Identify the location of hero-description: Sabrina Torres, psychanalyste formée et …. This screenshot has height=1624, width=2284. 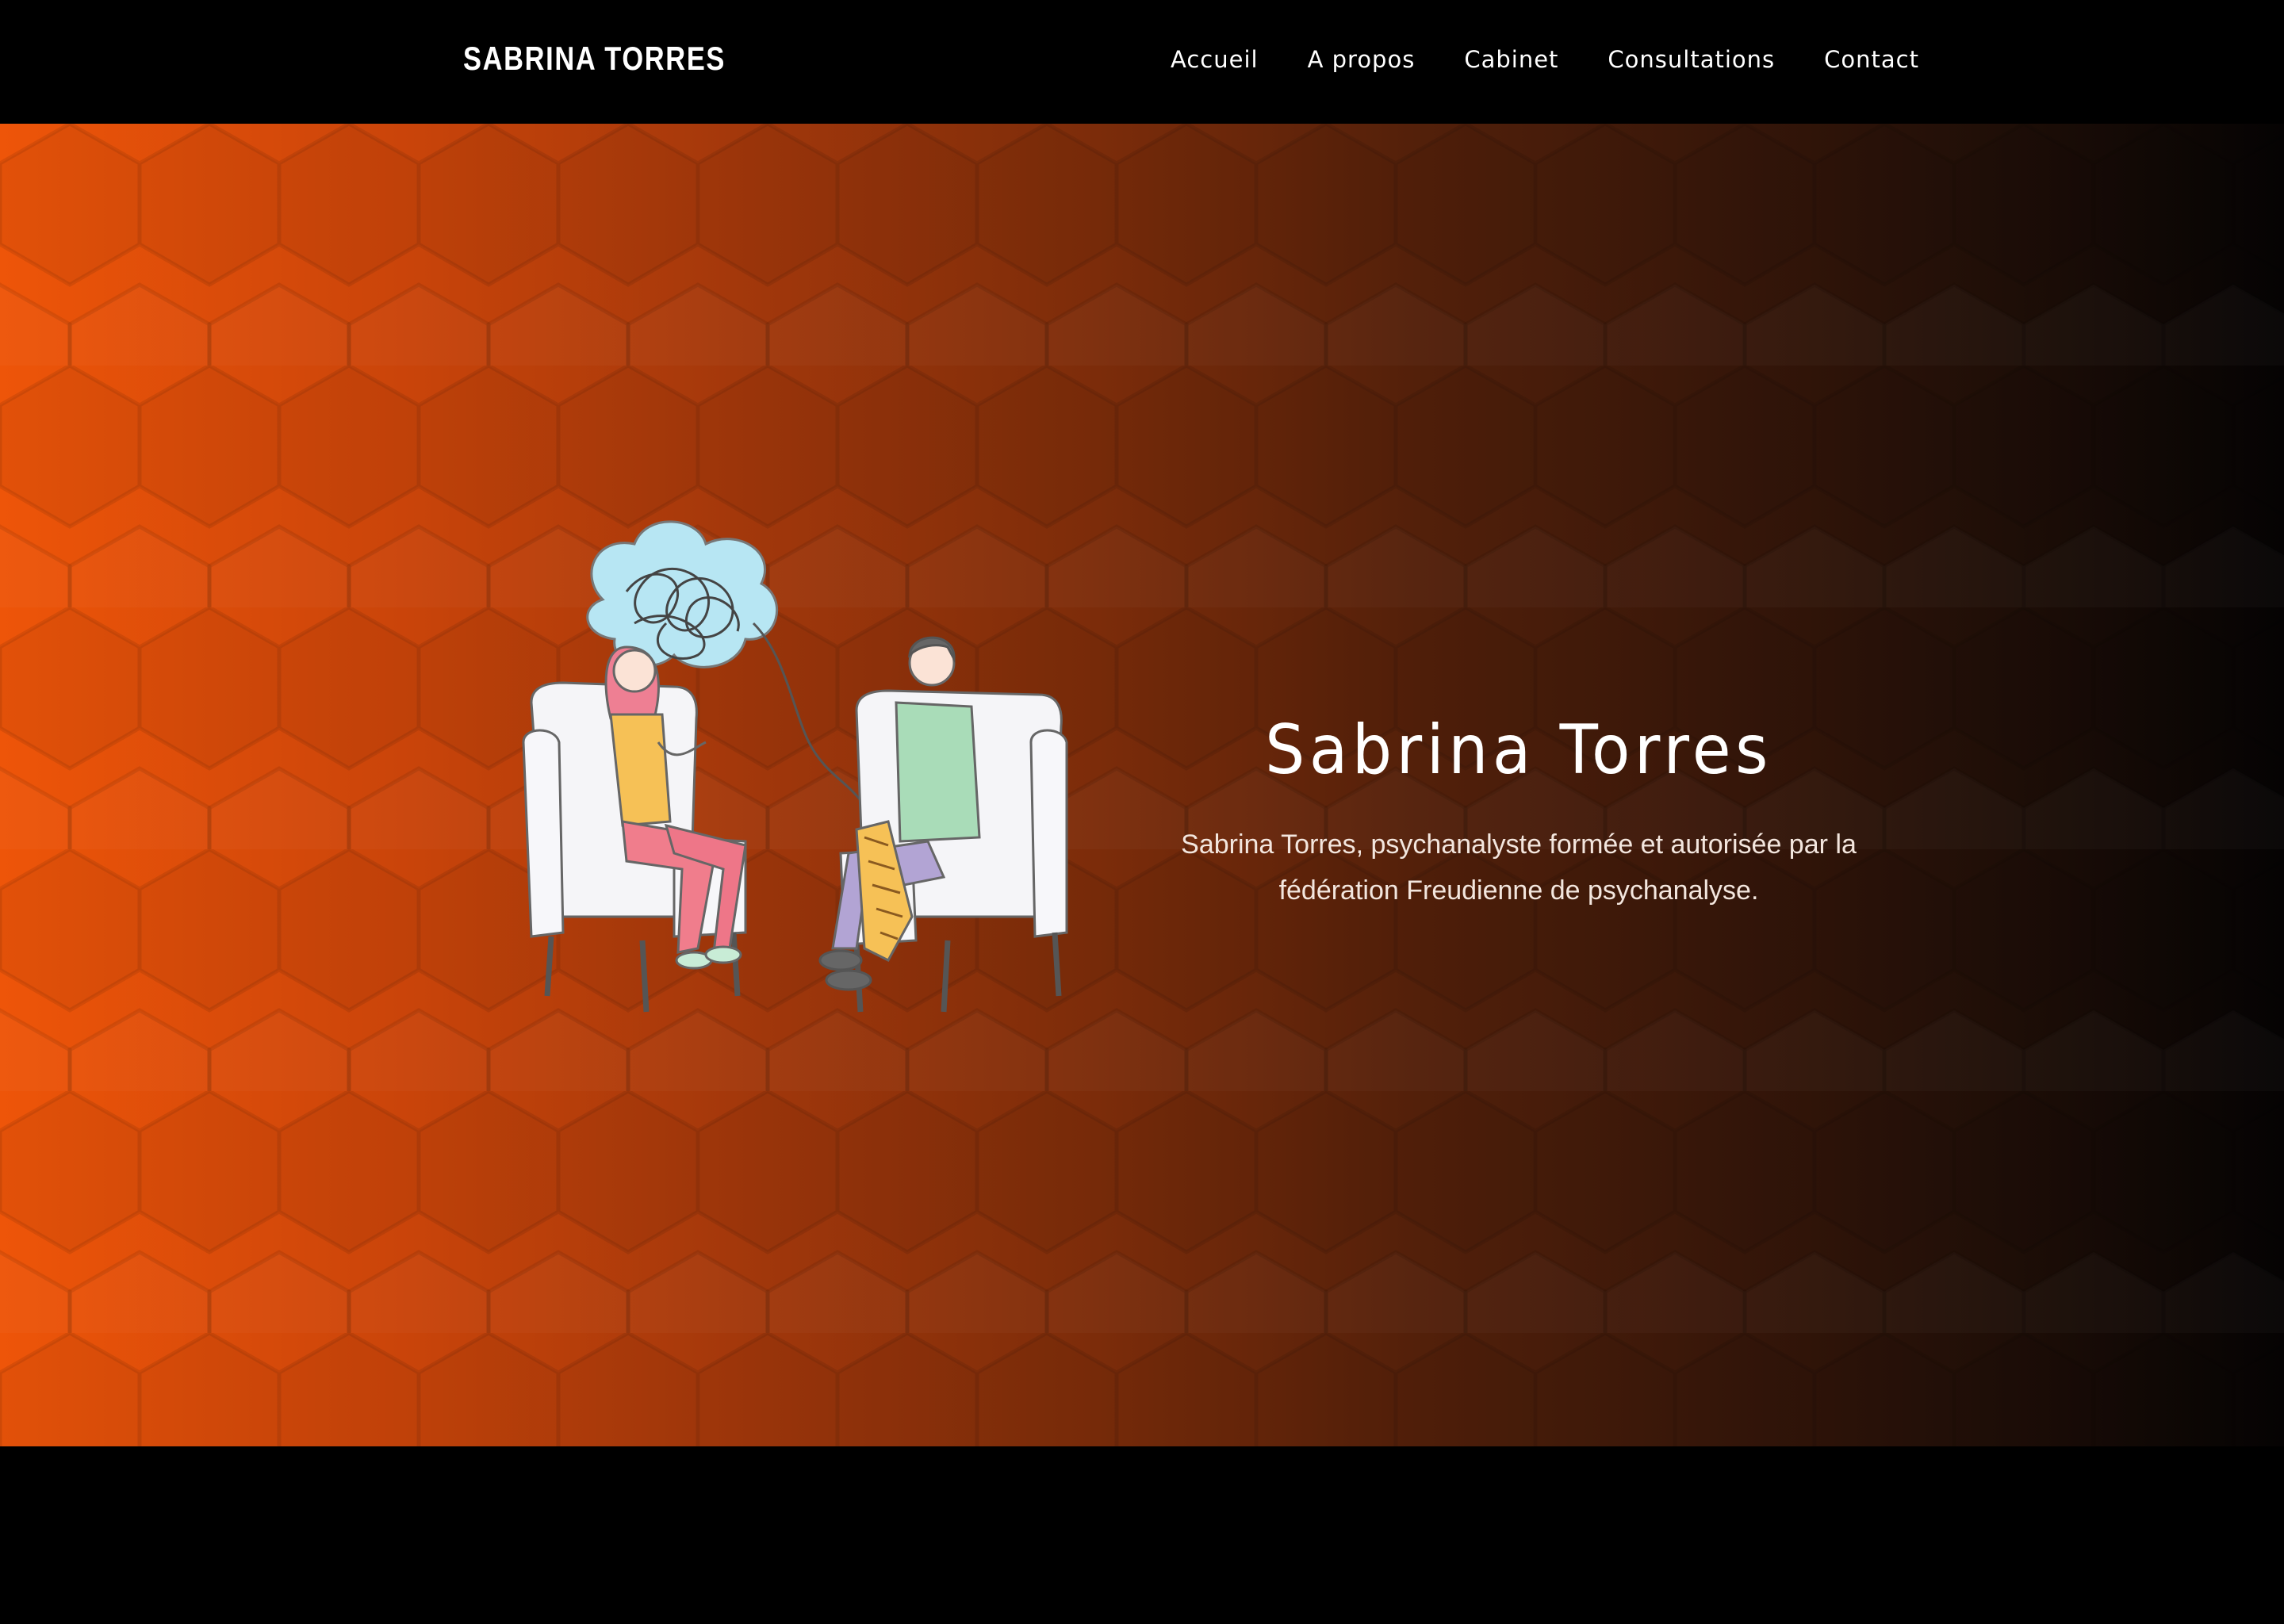
(1519, 867).